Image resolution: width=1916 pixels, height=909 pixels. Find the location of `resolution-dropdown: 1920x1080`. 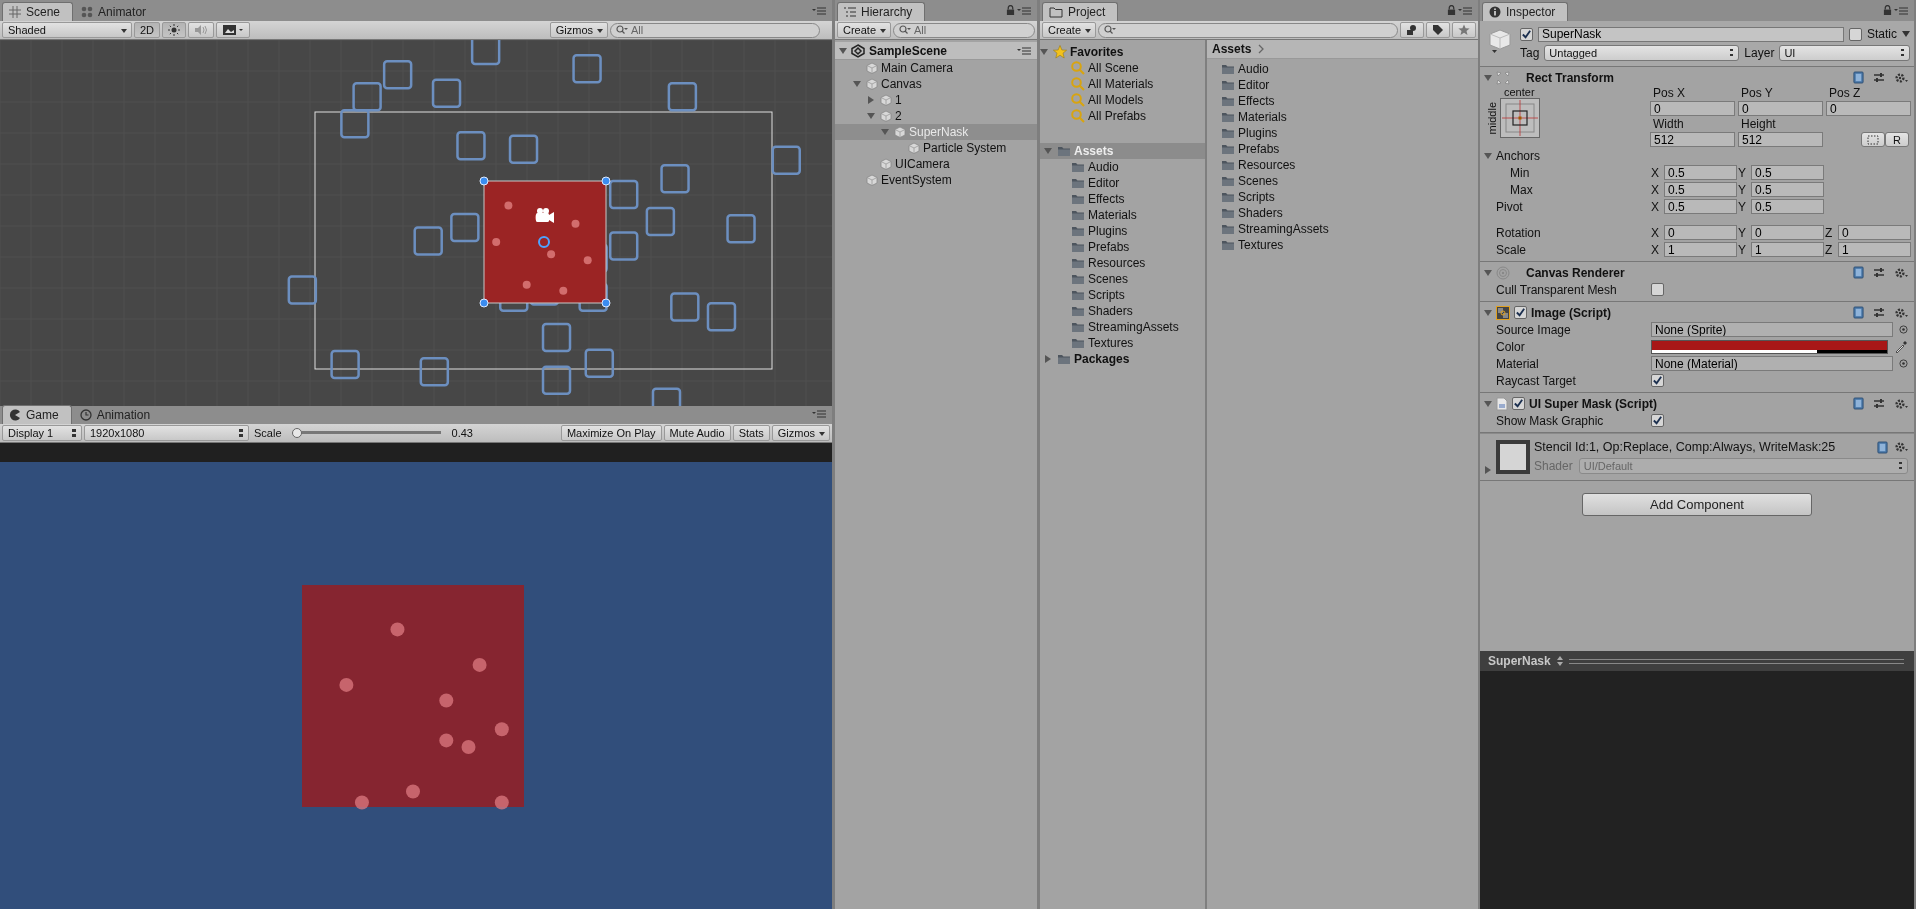

resolution-dropdown: 1920x1080 is located at coordinates (166, 433).